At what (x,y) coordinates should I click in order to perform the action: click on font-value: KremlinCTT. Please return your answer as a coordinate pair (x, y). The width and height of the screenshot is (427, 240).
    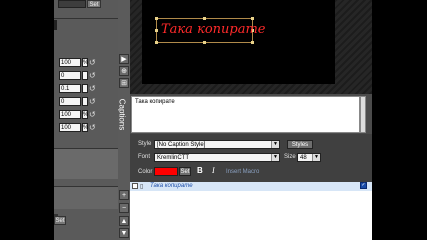
    Looking at the image, I should click on (173, 158).